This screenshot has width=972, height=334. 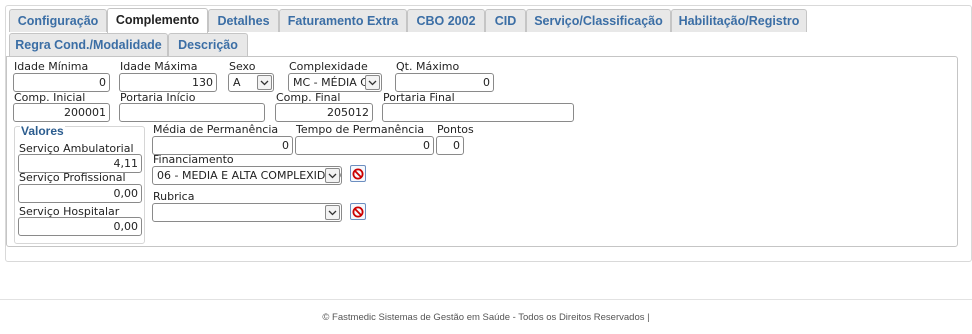 What do you see at coordinates (80, 193) in the screenshot?
I see `servico-profissional-input: 0,00` at bounding box center [80, 193].